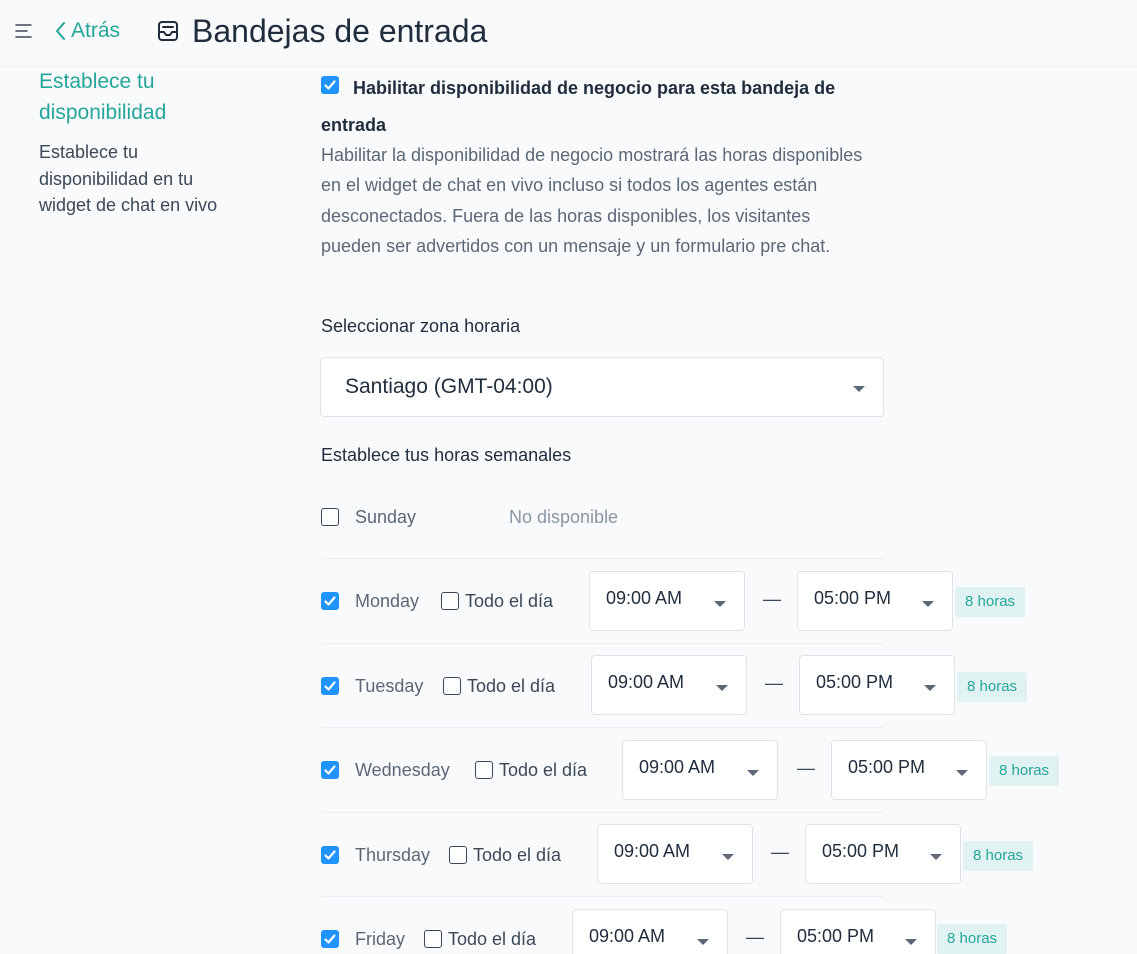 This screenshot has height=954, width=1137. Describe the element at coordinates (60, 31) in the screenshot. I see `chevron-left-icon` at that location.